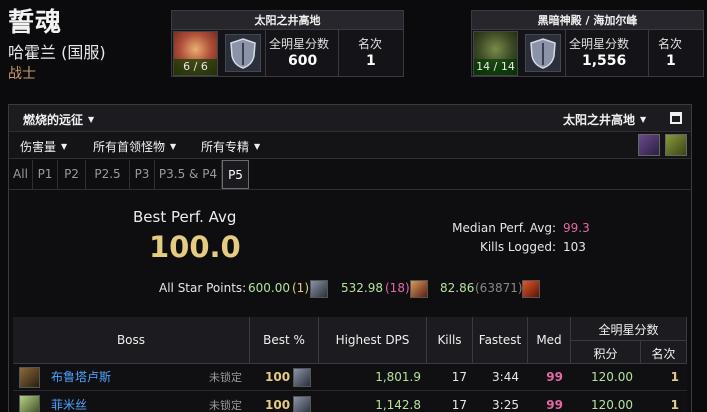 This screenshot has width=707, height=412. What do you see at coordinates (230, 146) in the screenshot?
I see `spec-dropdown: 所有专精 ▼` at bounding box center [230, 146].